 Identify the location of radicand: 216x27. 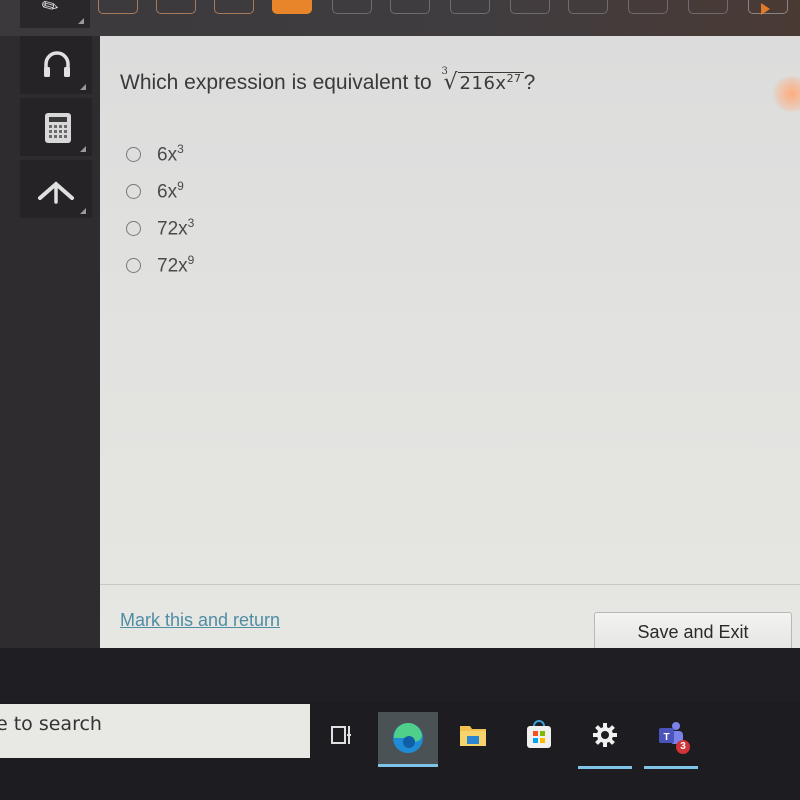
(490, 83).